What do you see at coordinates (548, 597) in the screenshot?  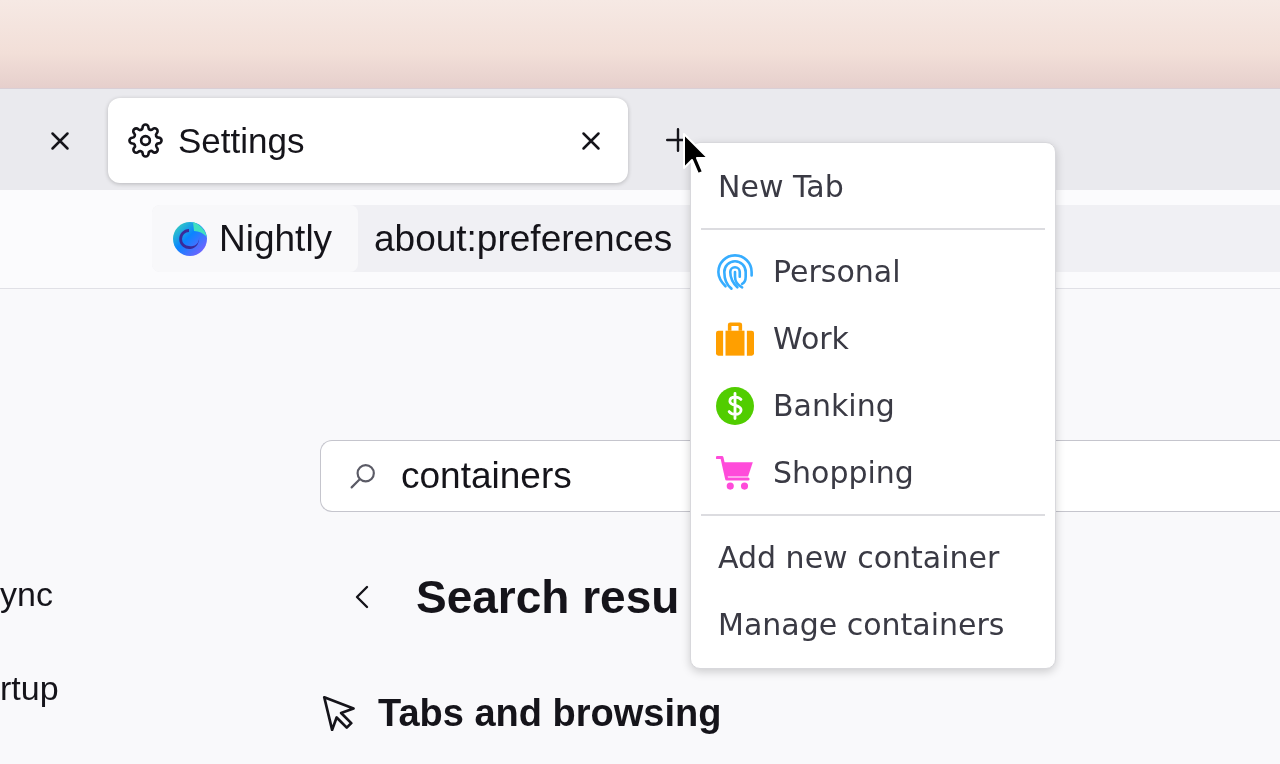 I see `page-heading: Search resu` at bounding box center [548, 597].